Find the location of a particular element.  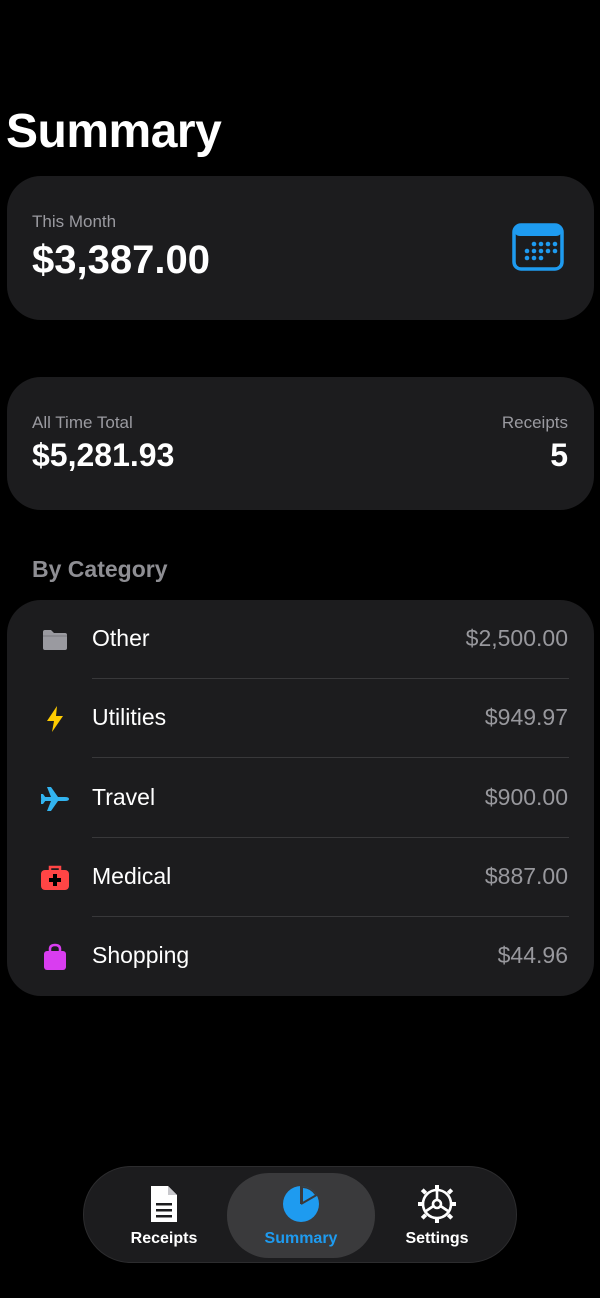

tab-bar: Receipts Summary Settings is located at coordinates (300, 1214).